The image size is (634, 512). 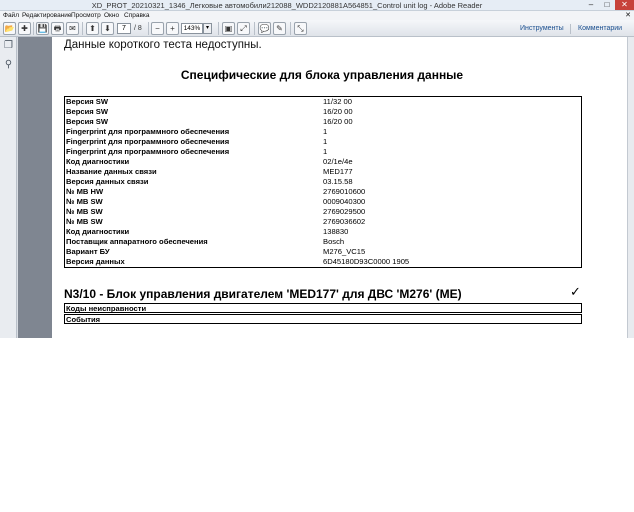 What do you see at coordinates (98, 231) in the screenshot?
I see `row-key: Код диагностики` at bounding box center [98, 231].